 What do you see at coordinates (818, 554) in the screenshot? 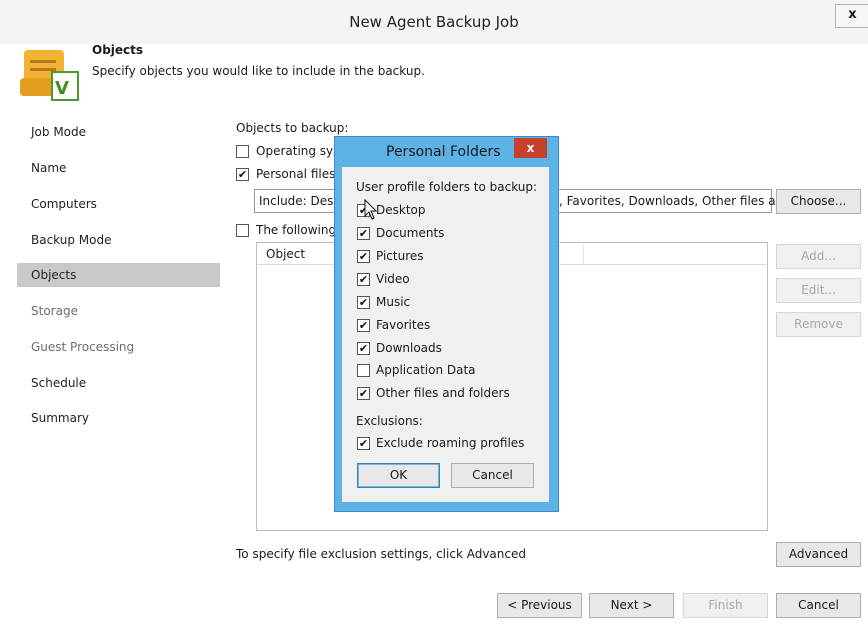
I see `advanced-button: Advanced` at bounding box center [818, 554].